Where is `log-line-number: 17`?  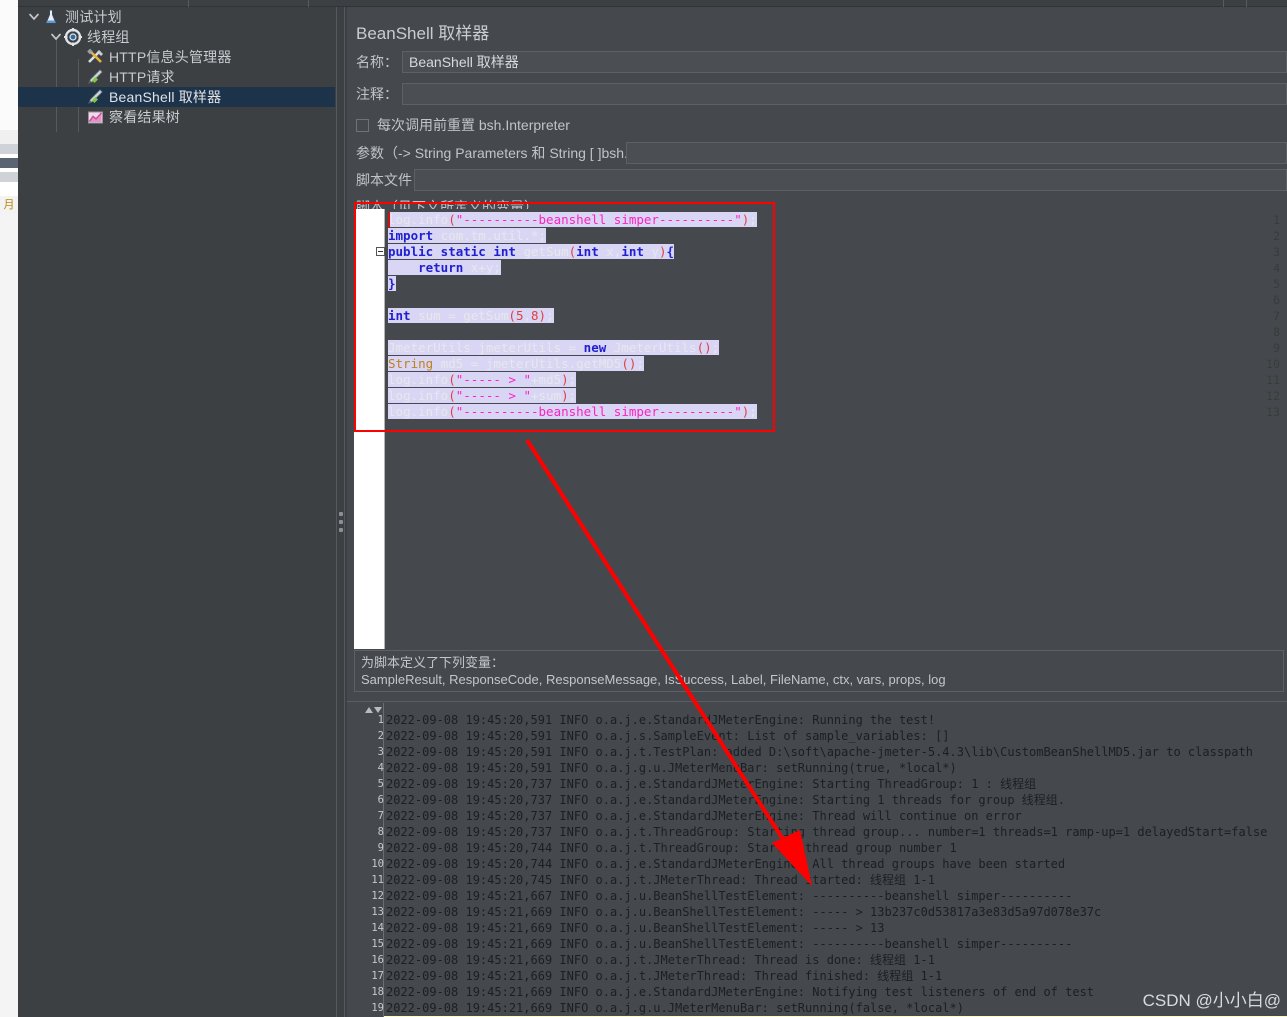 log-line-number: 17 is located at coordinates (377, 976).